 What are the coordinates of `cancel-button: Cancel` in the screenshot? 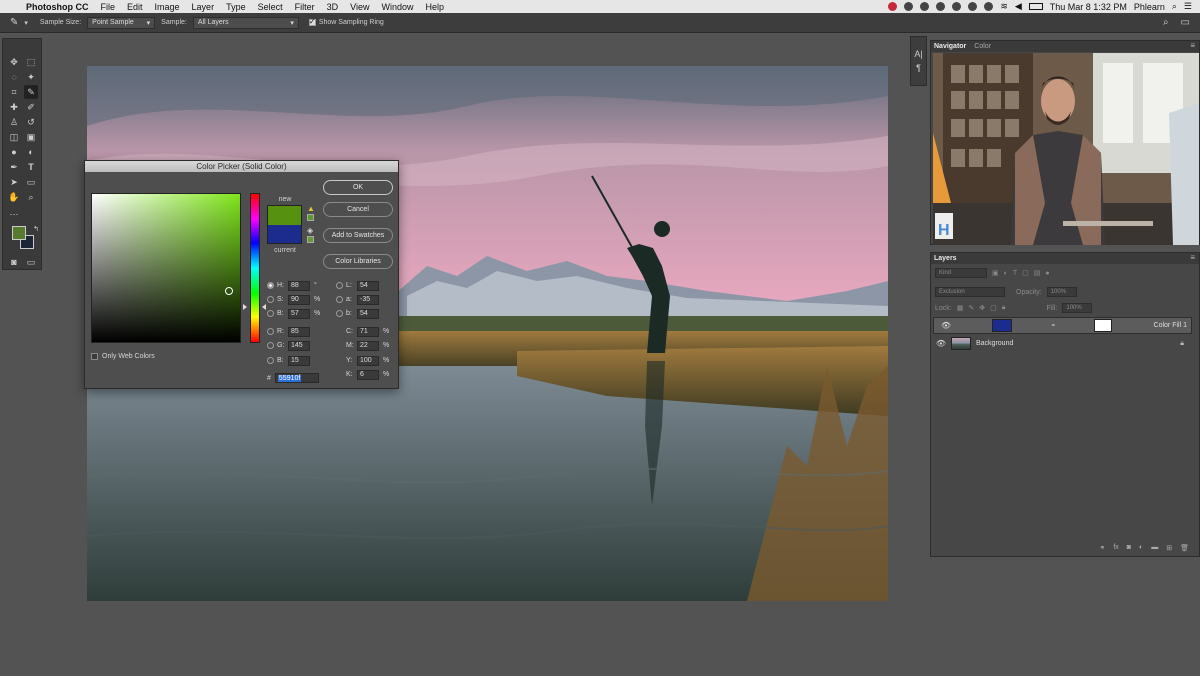 It's located at (358, 209).